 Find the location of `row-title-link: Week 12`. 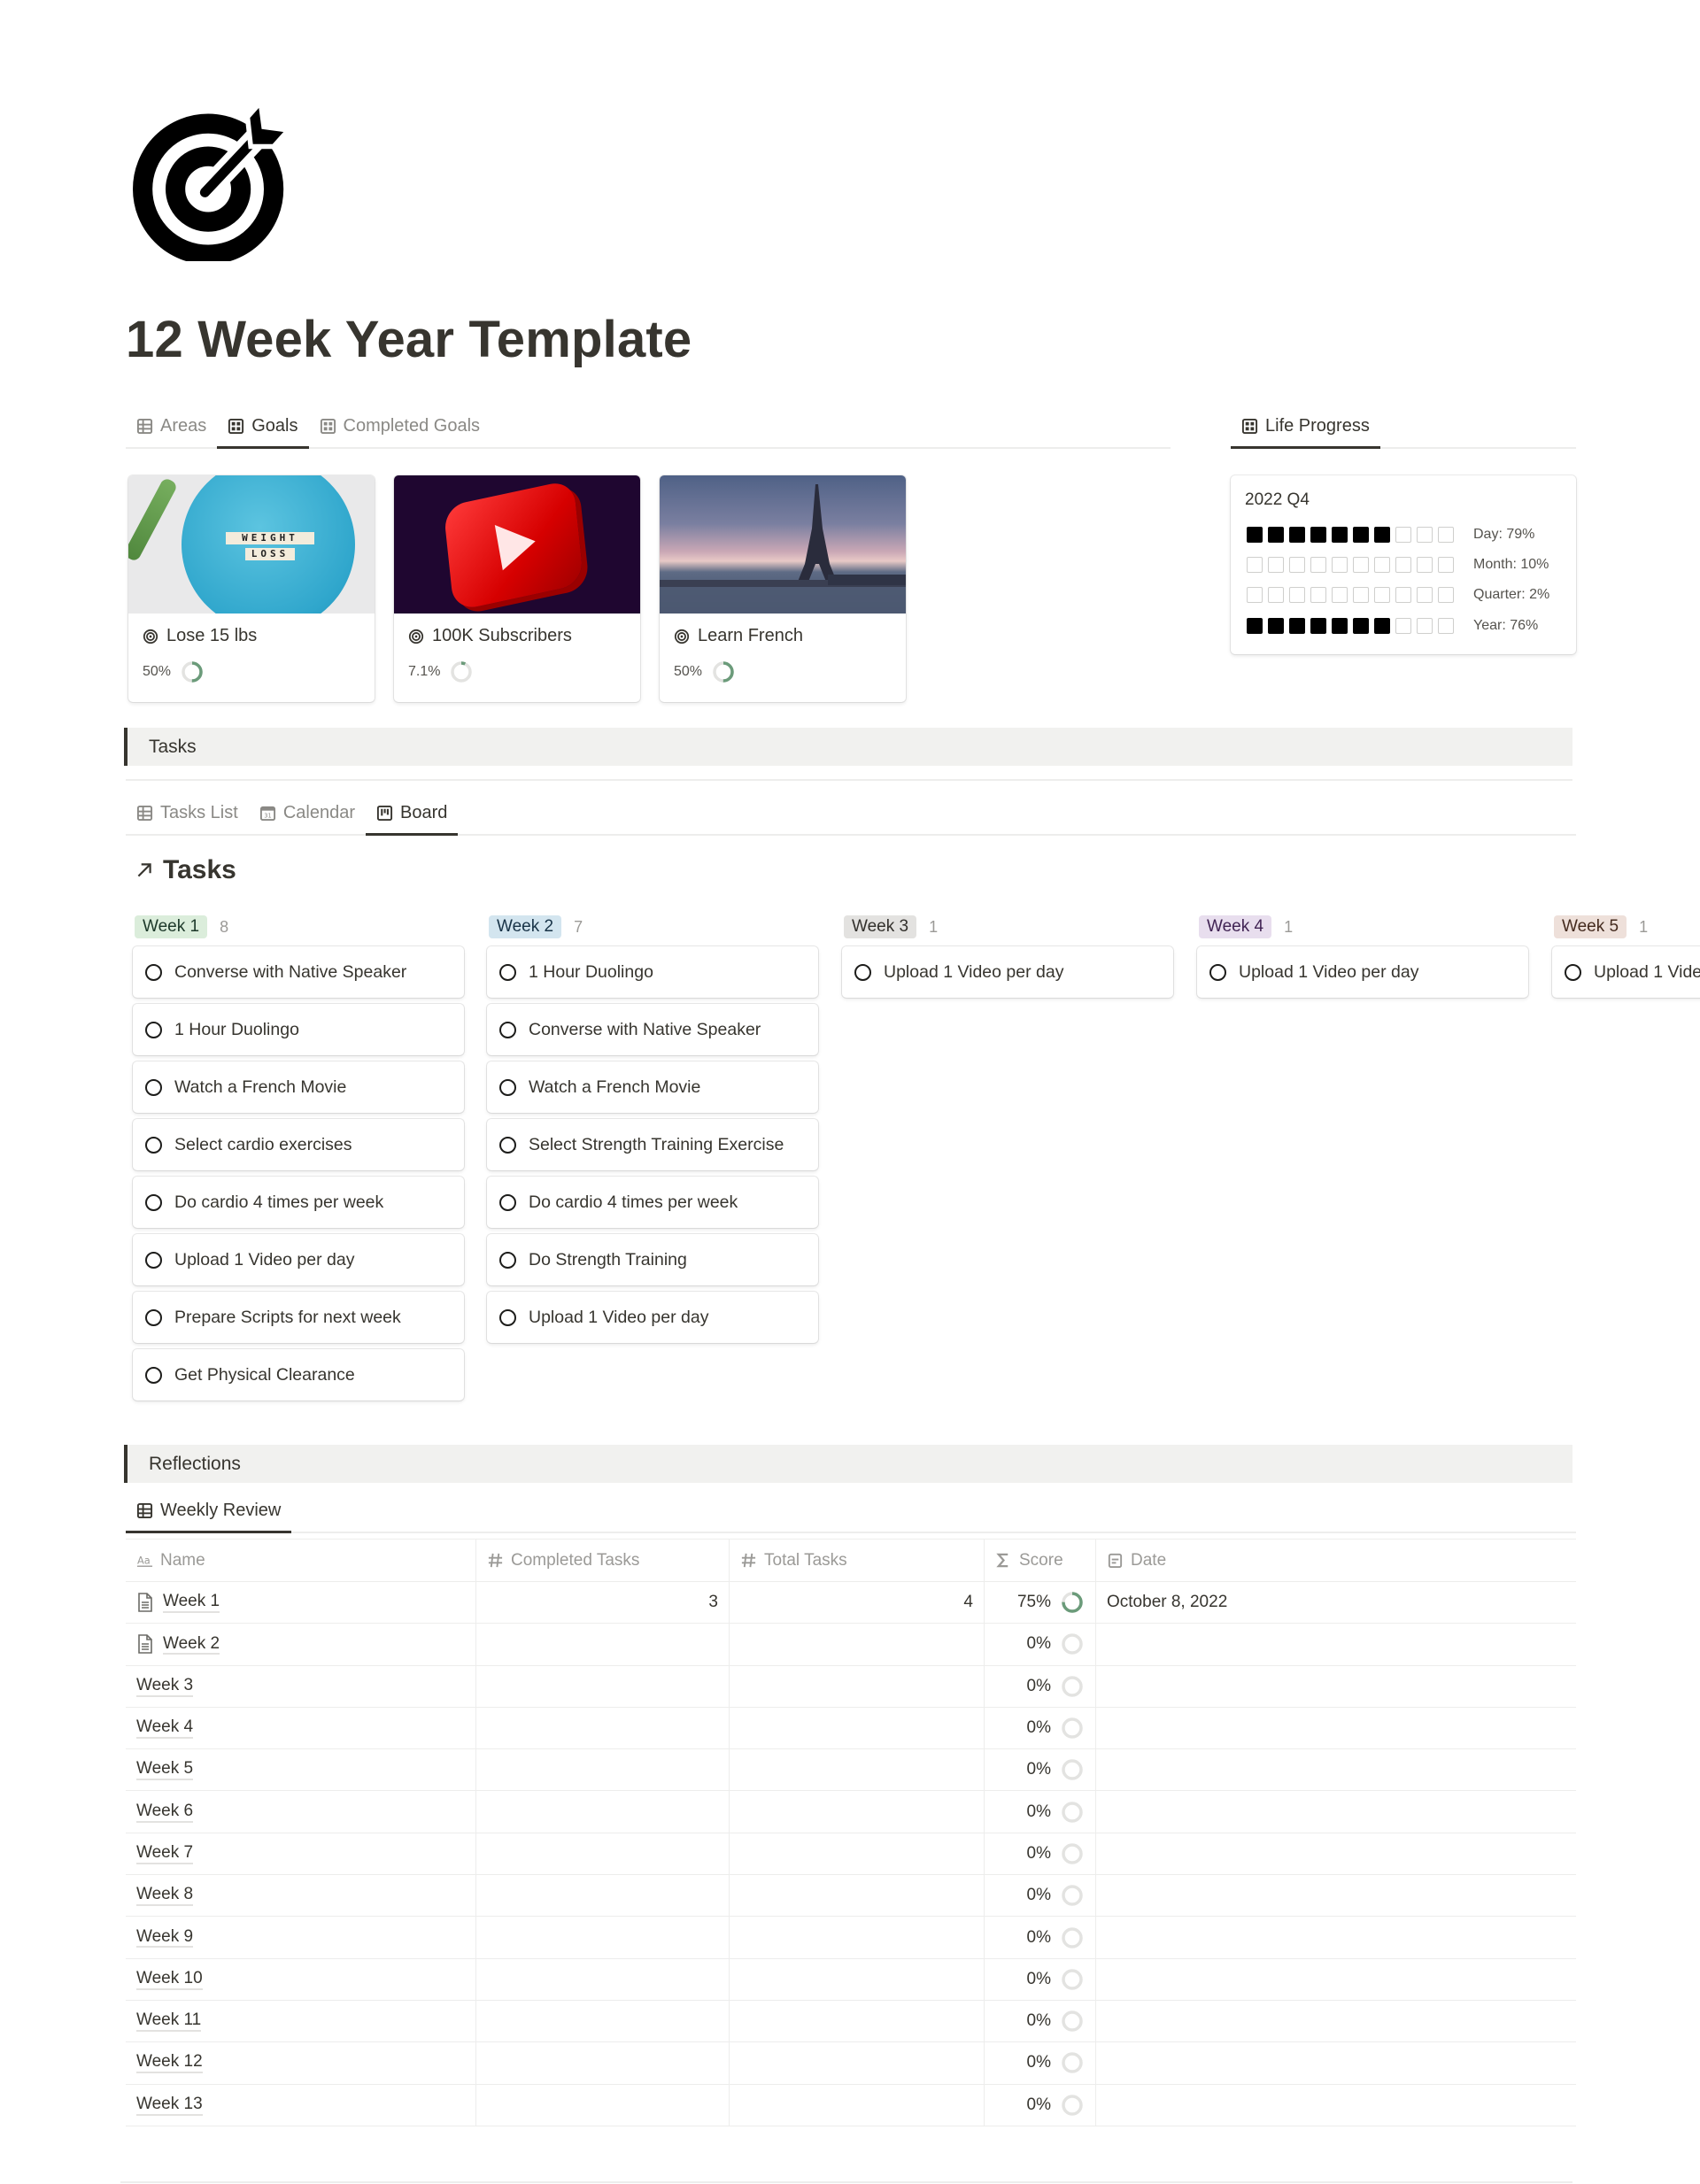

row-title-link: Week 12 is located at coordinates (169, 2063).